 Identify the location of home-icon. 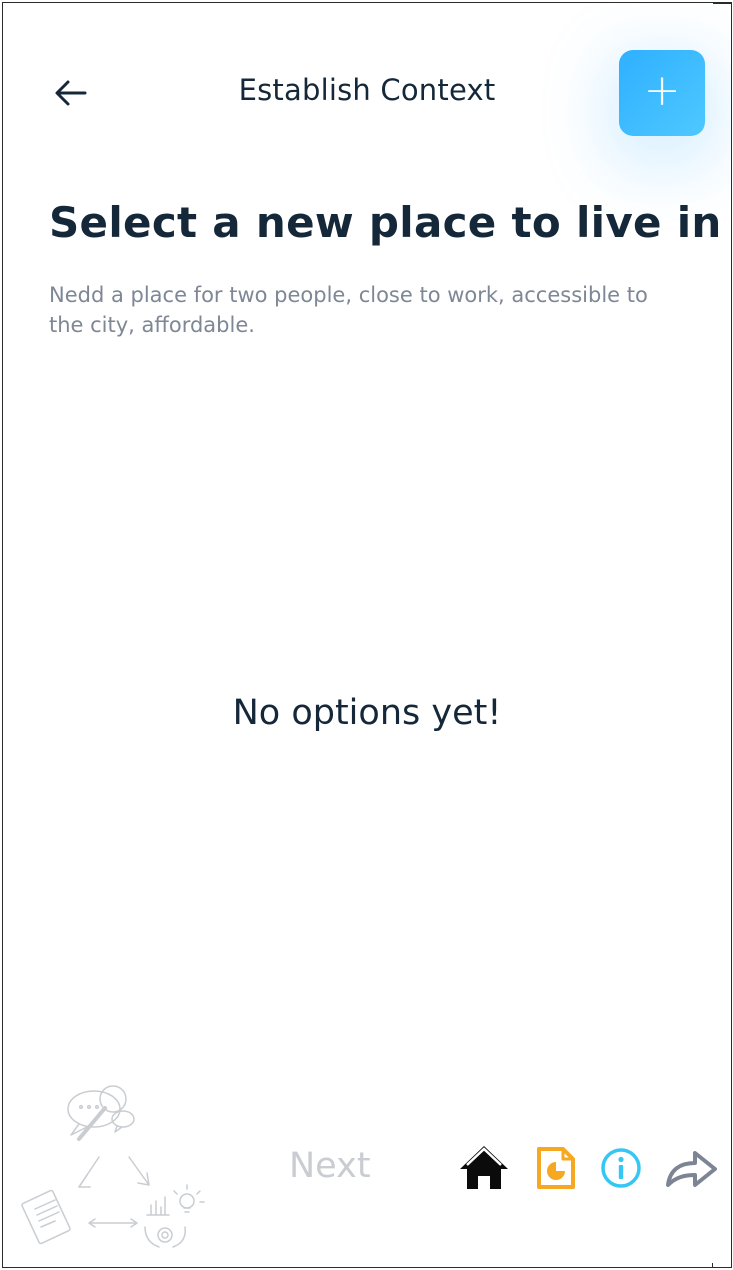
(484, 1167).